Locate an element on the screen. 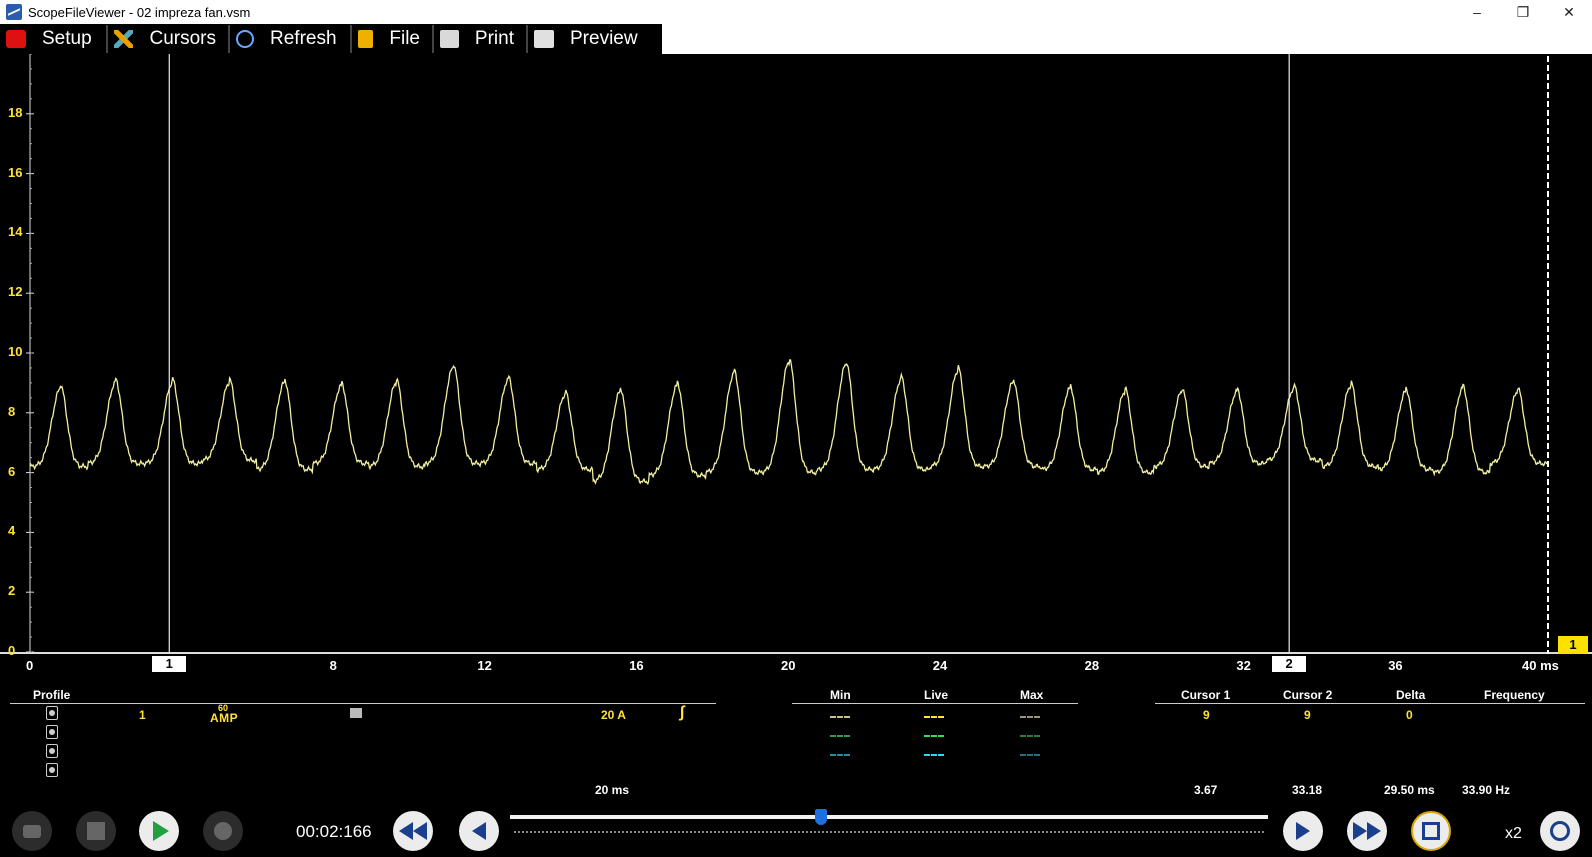 The image size is (1592, 857). scale-value: 20 A is located at coordinates (613, 715).